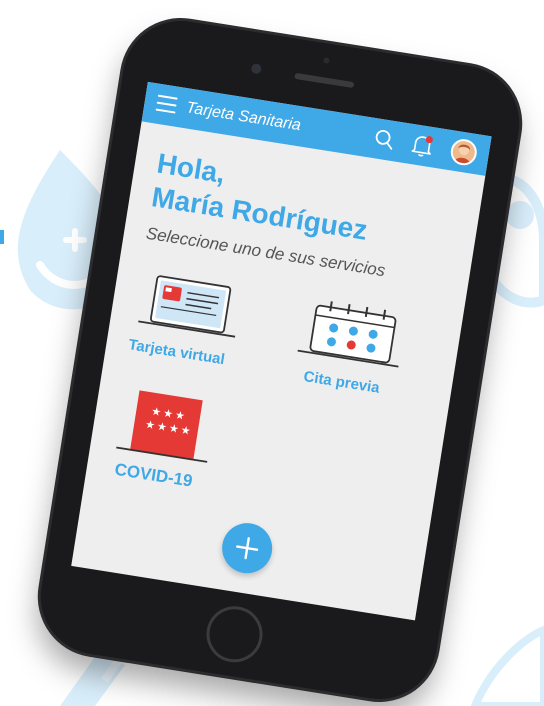 Image resolution: width=544 pixels, height=706 pixels. Describe the element at coordinates (243, 117) in the screenshot. I see `app-title: Tarjeta Sanitaria` at that location.